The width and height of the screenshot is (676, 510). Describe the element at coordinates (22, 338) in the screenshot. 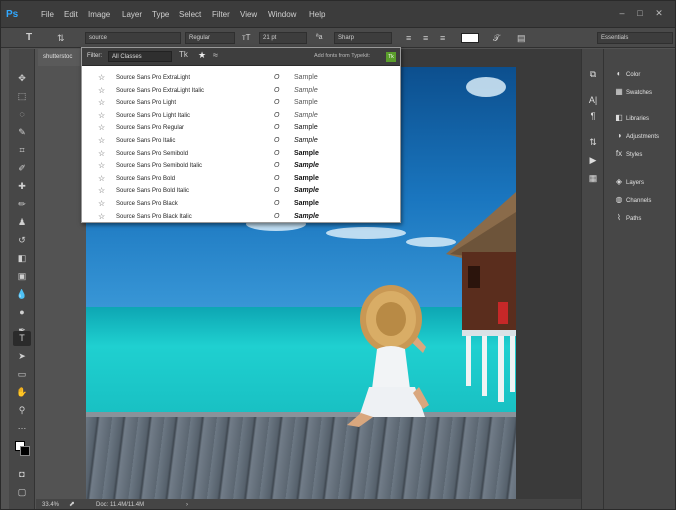

I see `type-tool-icon: T` at that location.